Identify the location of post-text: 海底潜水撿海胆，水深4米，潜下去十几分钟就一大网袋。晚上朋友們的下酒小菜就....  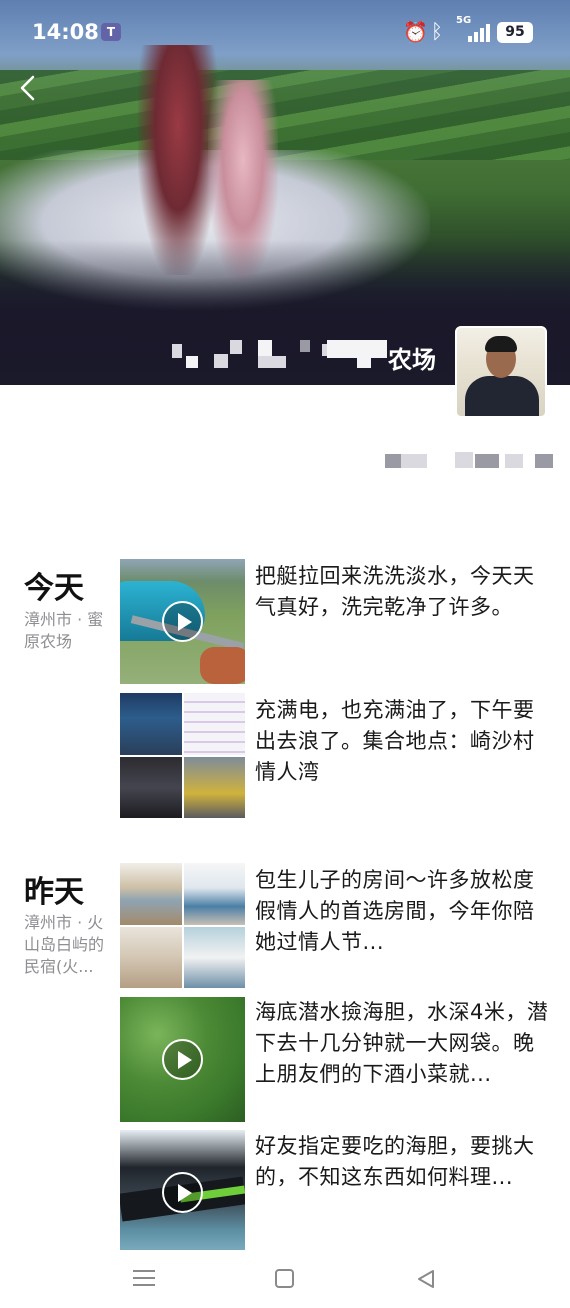
(405, 1043).